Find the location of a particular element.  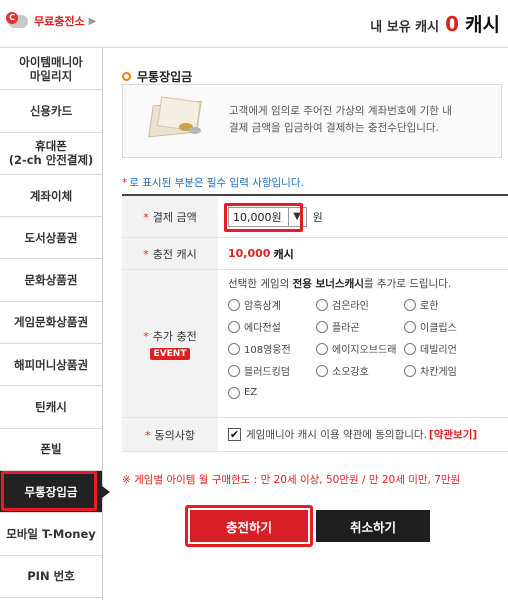

form-row-charge-cash: * 충전 캐시 10,000 캐시 is located at coordinates (315, 254).